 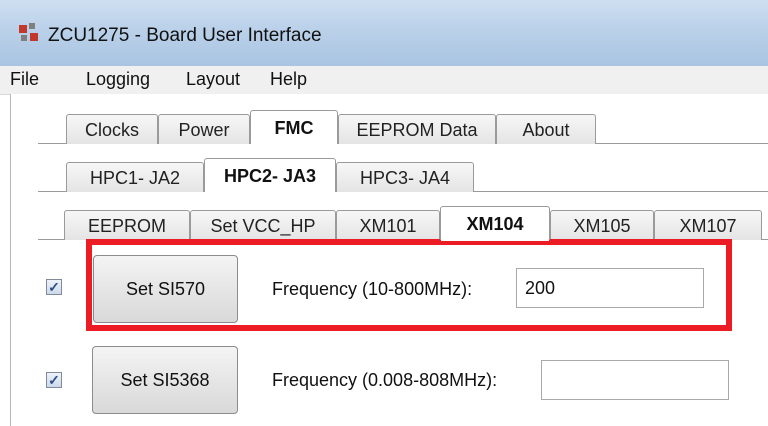 I want to click on tab-fmc: FMC, so click(x=294, y=127).